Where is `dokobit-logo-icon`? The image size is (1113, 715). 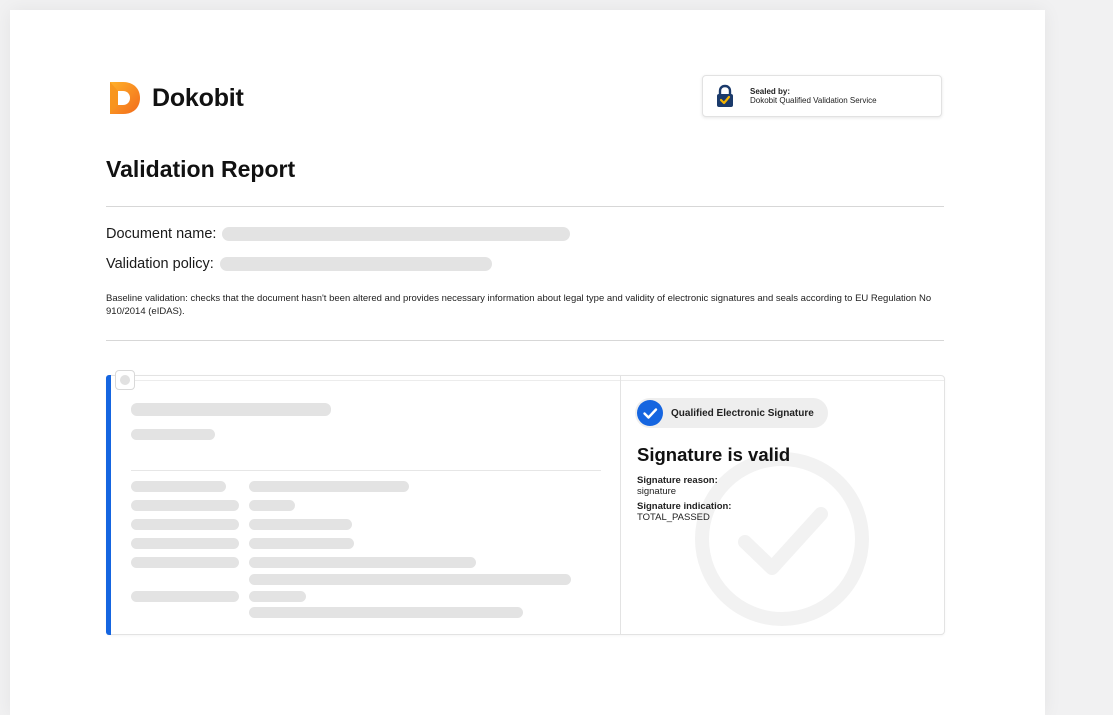
dokobit-logo-icon is located at coordinates (125, 98).